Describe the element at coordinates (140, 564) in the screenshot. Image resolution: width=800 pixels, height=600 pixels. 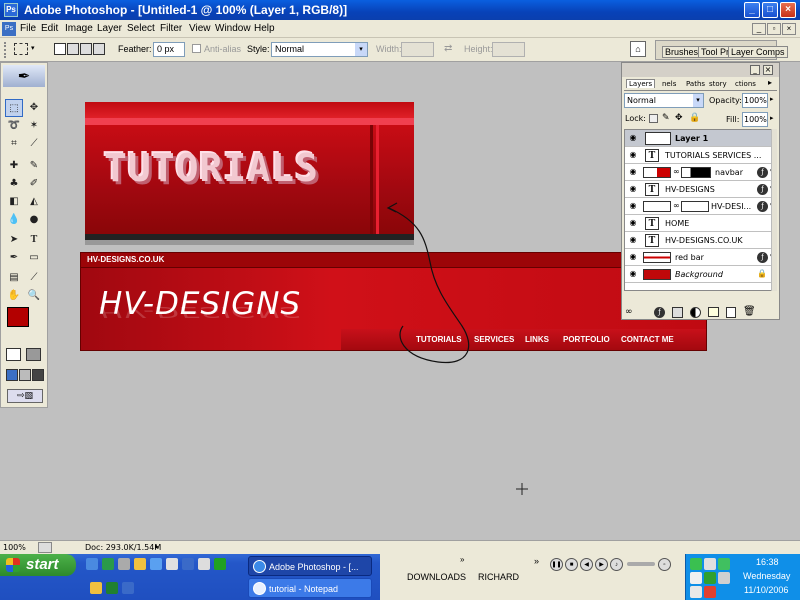
I see `quicklaunch-folder-icon` at that location.